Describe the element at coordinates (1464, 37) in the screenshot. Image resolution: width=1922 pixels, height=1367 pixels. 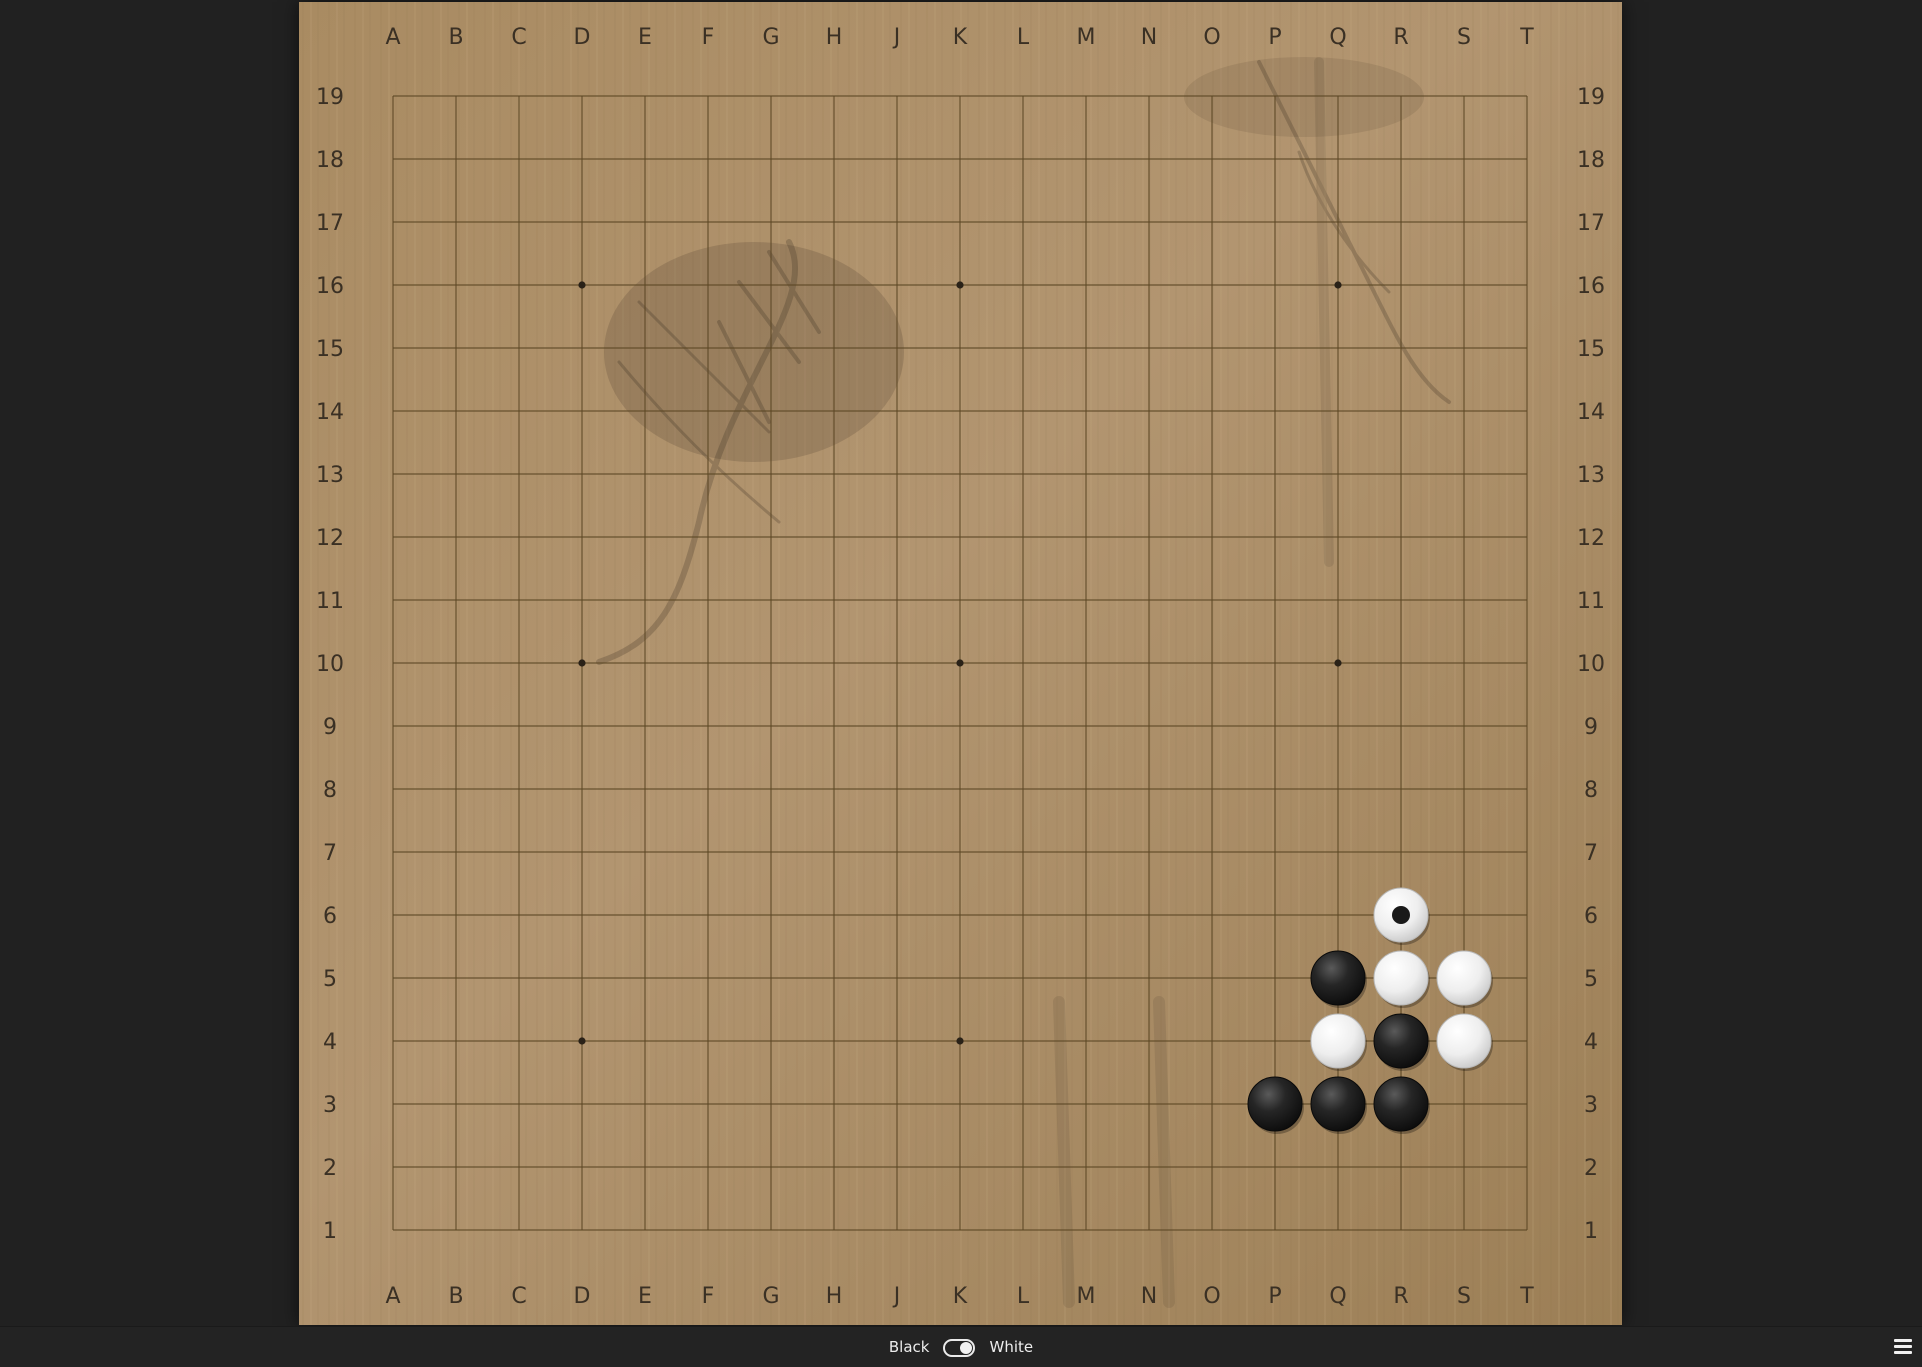
I see `column-label: S` at that location.